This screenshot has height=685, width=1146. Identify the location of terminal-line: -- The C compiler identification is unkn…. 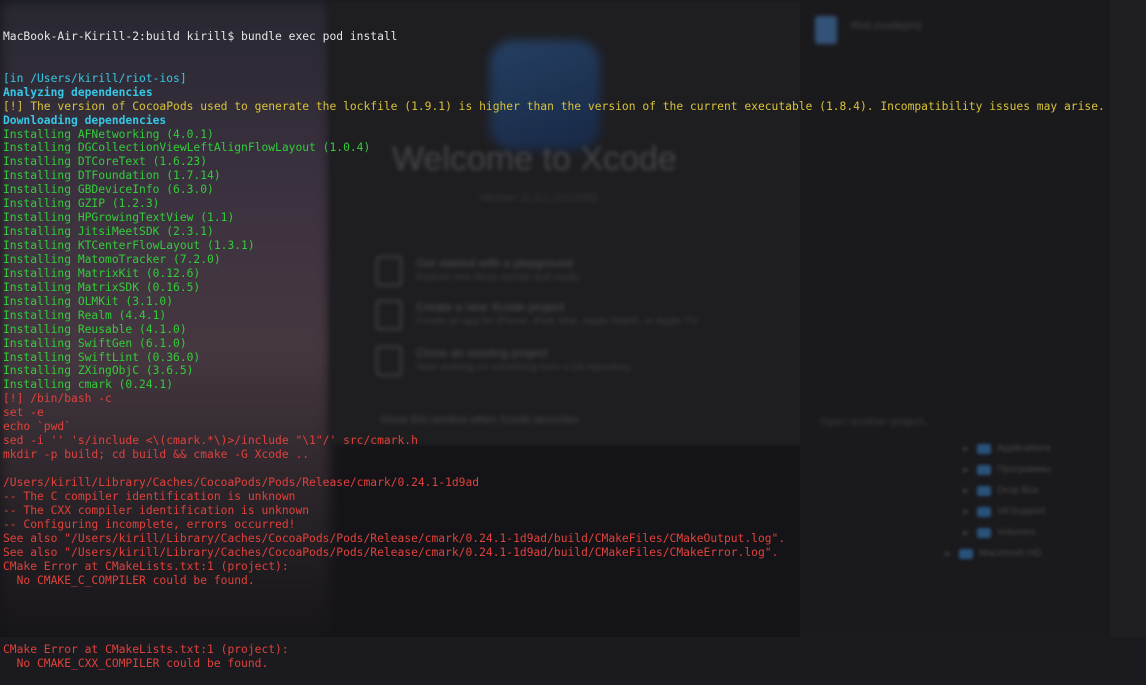
(149, 496).